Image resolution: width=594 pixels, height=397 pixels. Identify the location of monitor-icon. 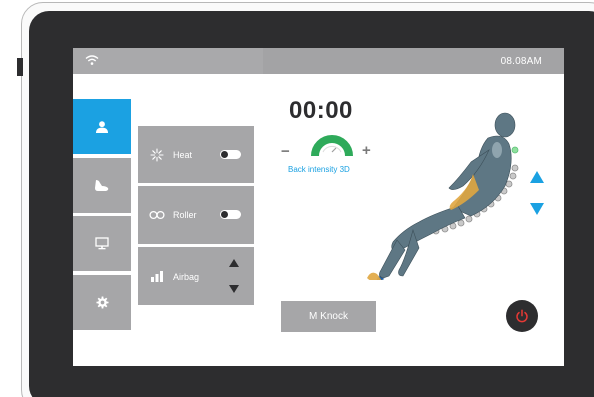
(102, 243).